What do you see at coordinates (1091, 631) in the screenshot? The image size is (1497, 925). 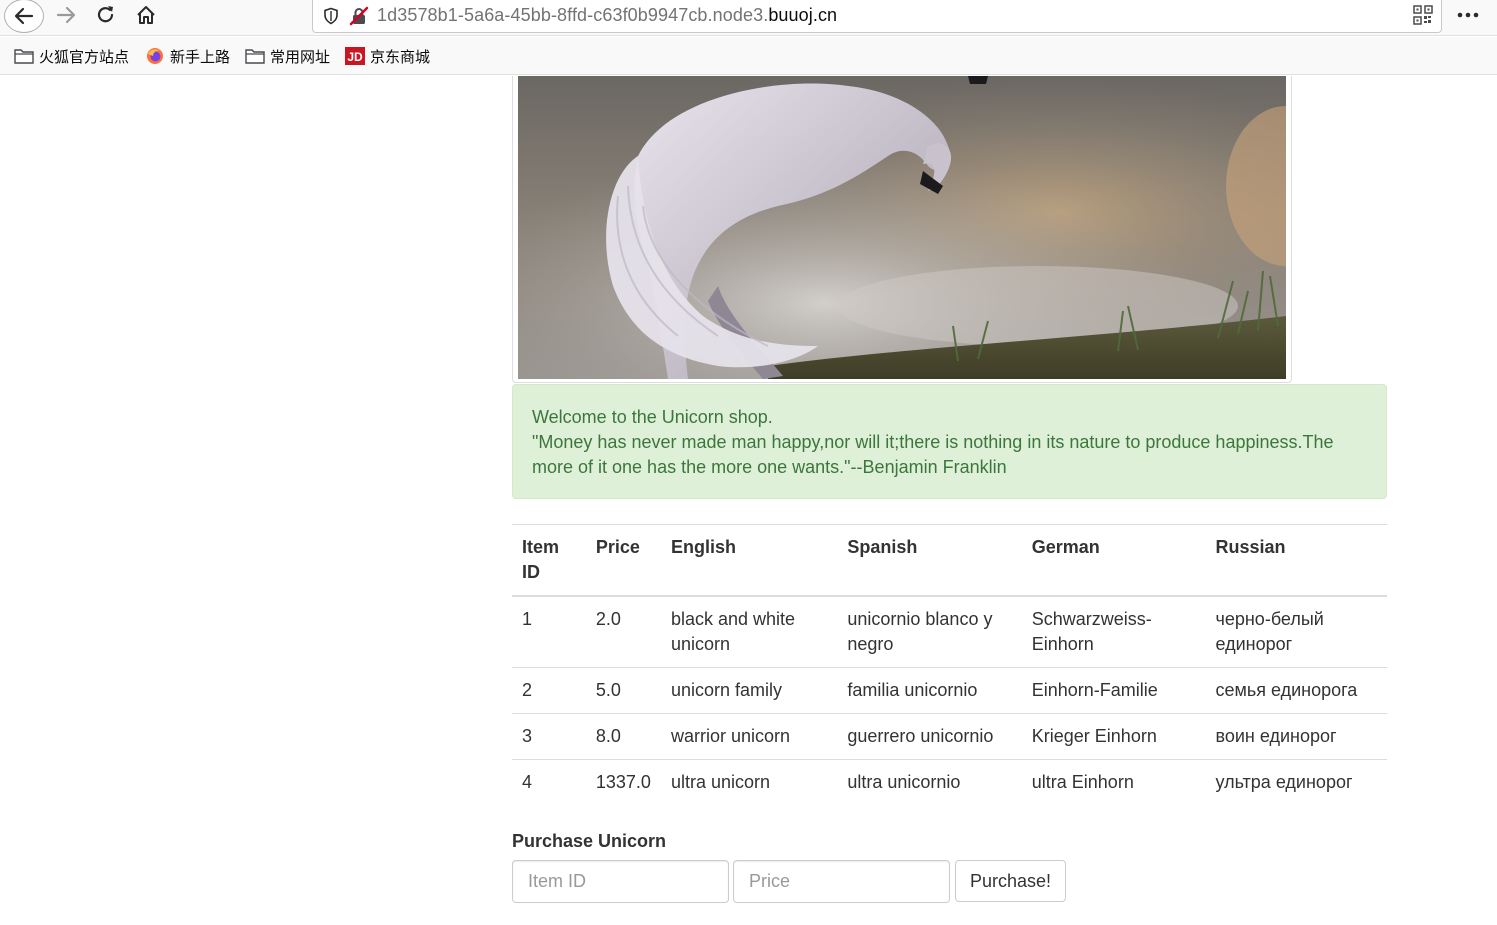 I see `cell-german: Schwarzweiss-Einhorn` at bounding box center [1091, 631].